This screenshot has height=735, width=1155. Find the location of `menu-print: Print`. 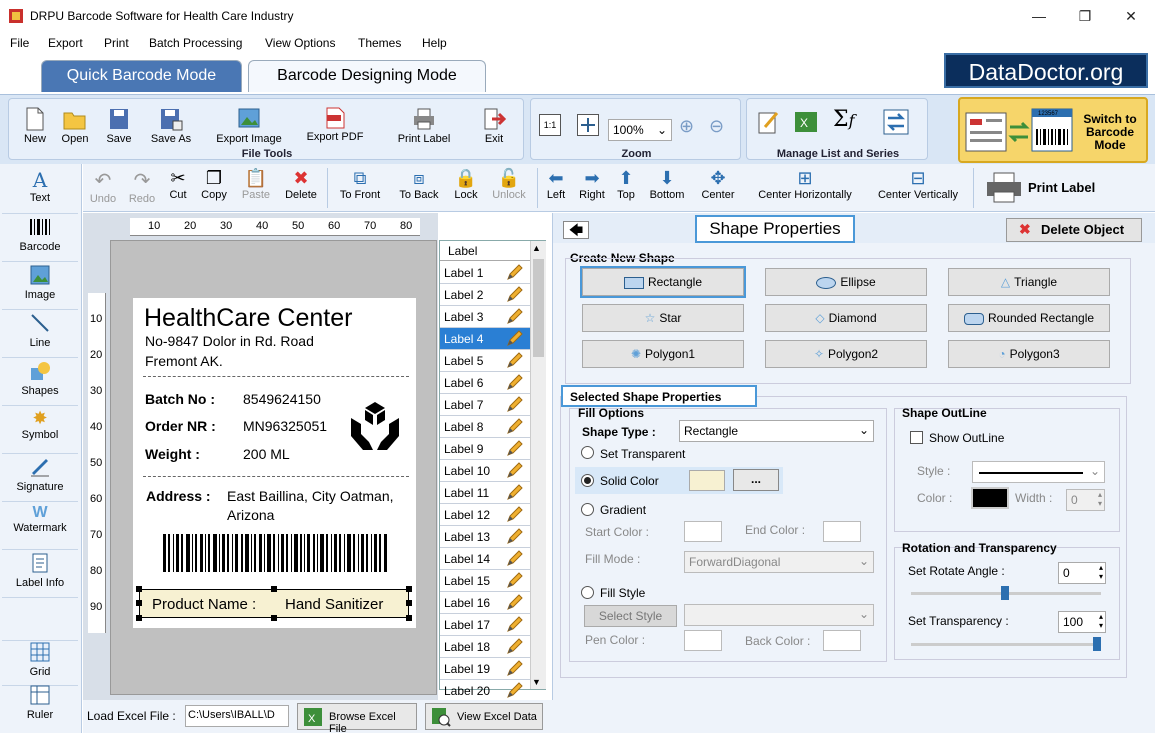

menu-print: Print is located at coordinates (116, 43).